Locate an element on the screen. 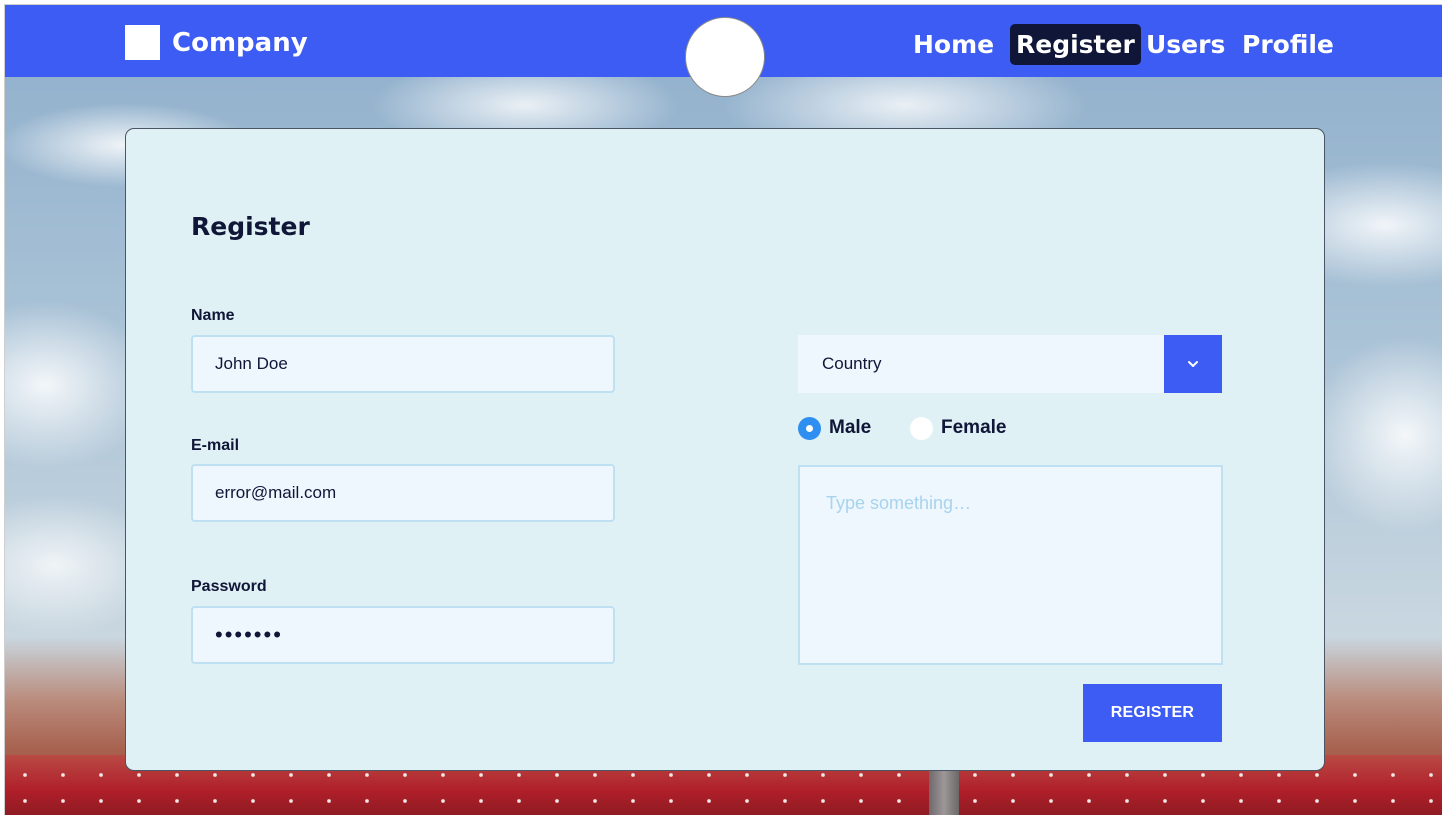 The width and height of the screenshot is (1442, 815). page-title: Register is located at coordinates (250, 226).